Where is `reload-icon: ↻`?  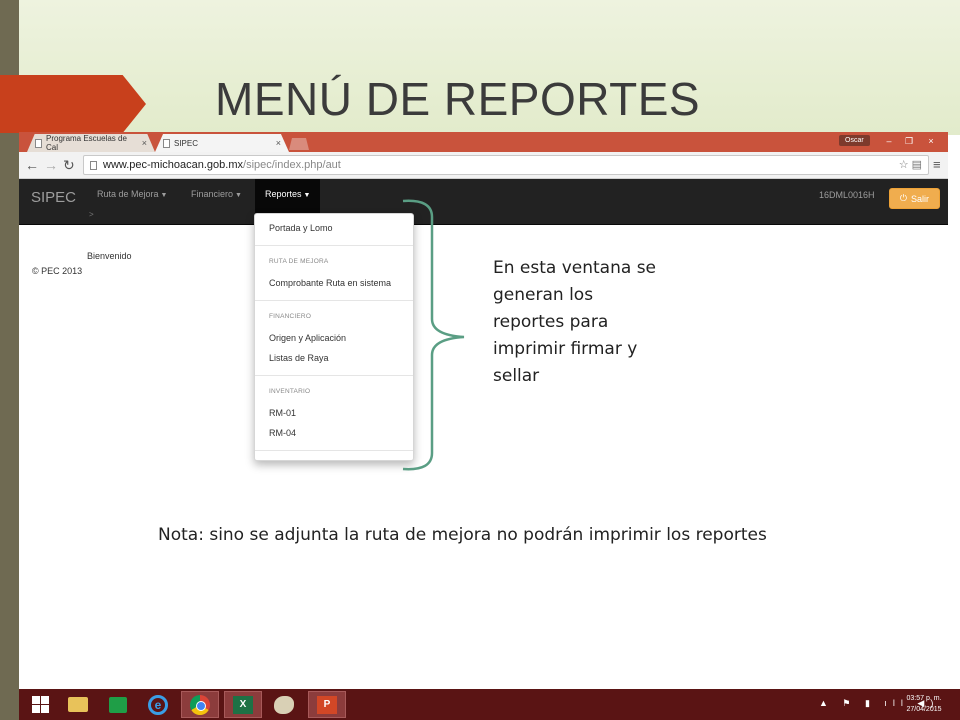
reload-icon: ↻ is located at coordinates (69, 165).